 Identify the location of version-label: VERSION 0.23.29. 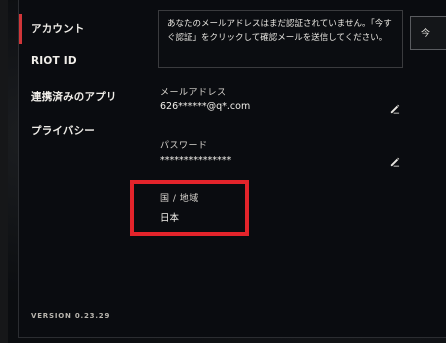
(71, 316).